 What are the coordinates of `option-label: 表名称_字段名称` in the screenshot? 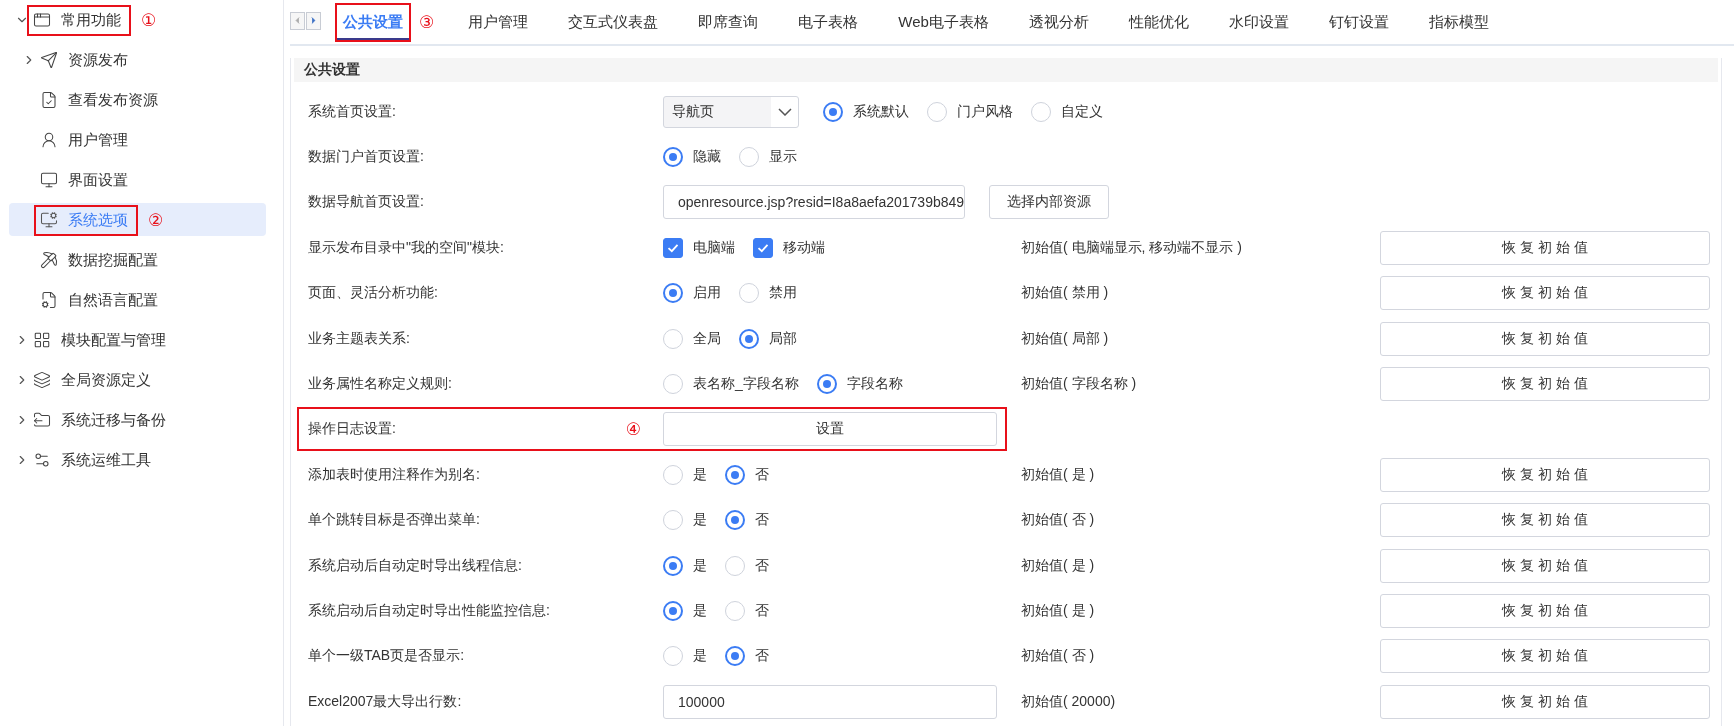 It's located at (746, 384).